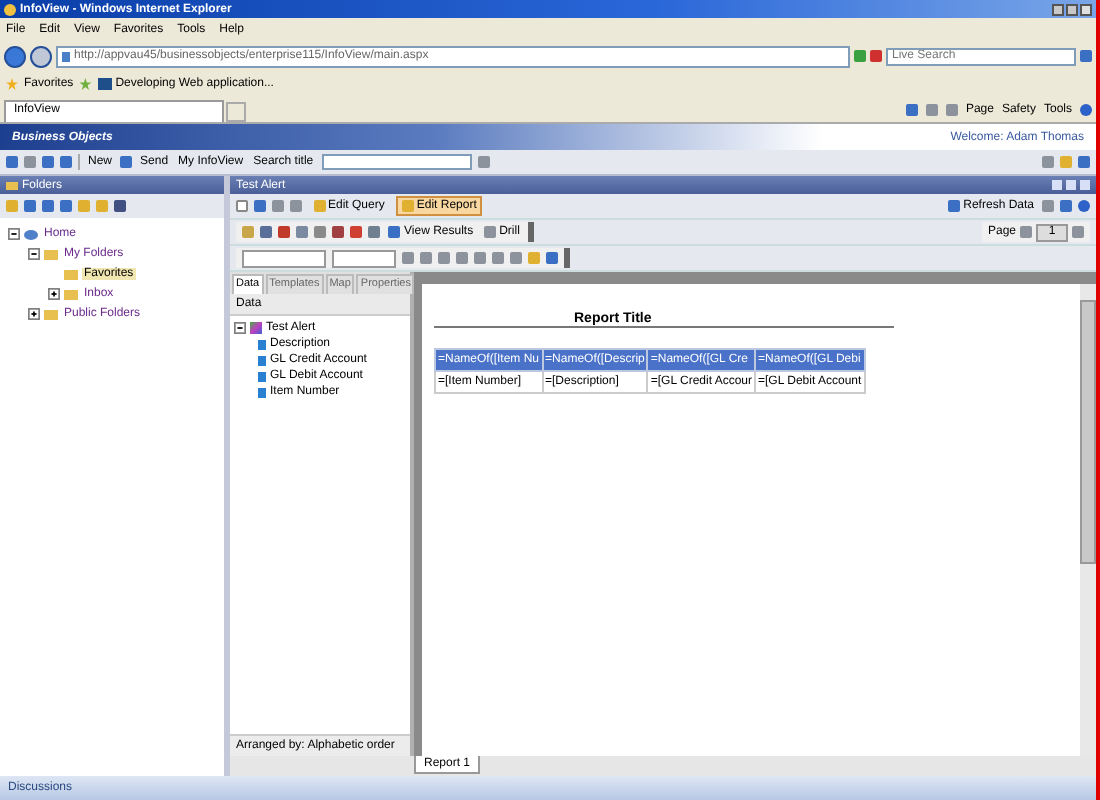  I want to click on new-document-icon, so click(242, 206).